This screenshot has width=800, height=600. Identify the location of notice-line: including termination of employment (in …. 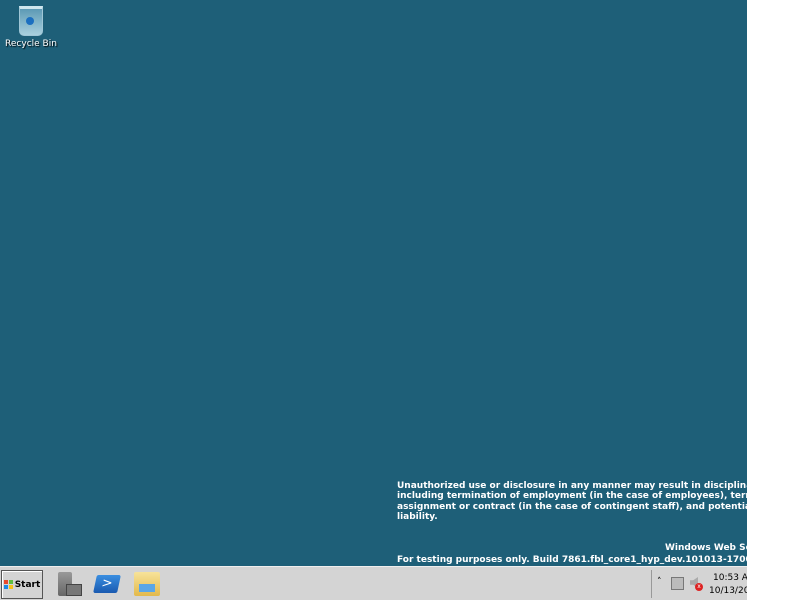
(572, 496).